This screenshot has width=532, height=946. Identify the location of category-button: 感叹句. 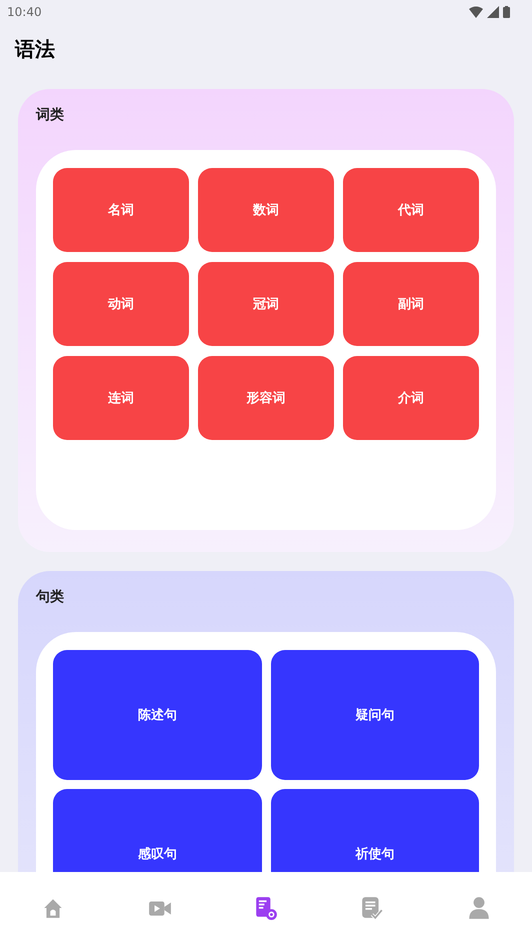
(157, 830).